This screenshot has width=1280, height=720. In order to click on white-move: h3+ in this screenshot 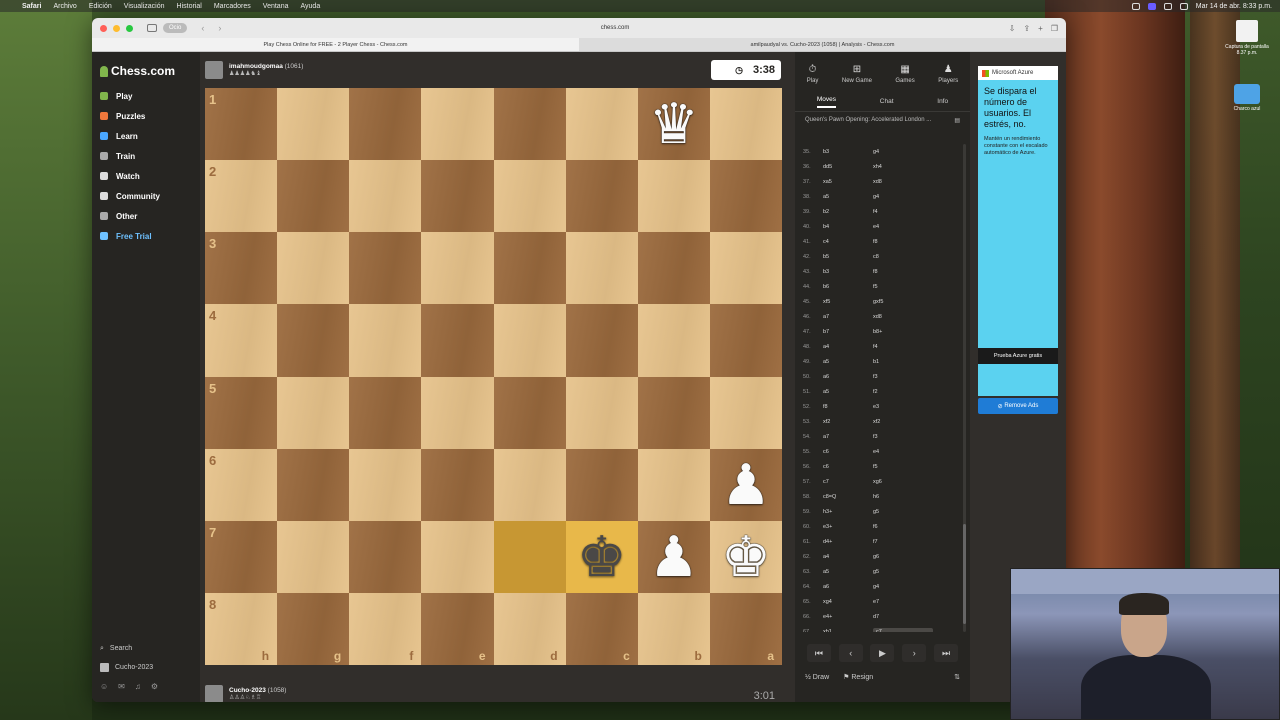, I will do `click(848, 512)`.